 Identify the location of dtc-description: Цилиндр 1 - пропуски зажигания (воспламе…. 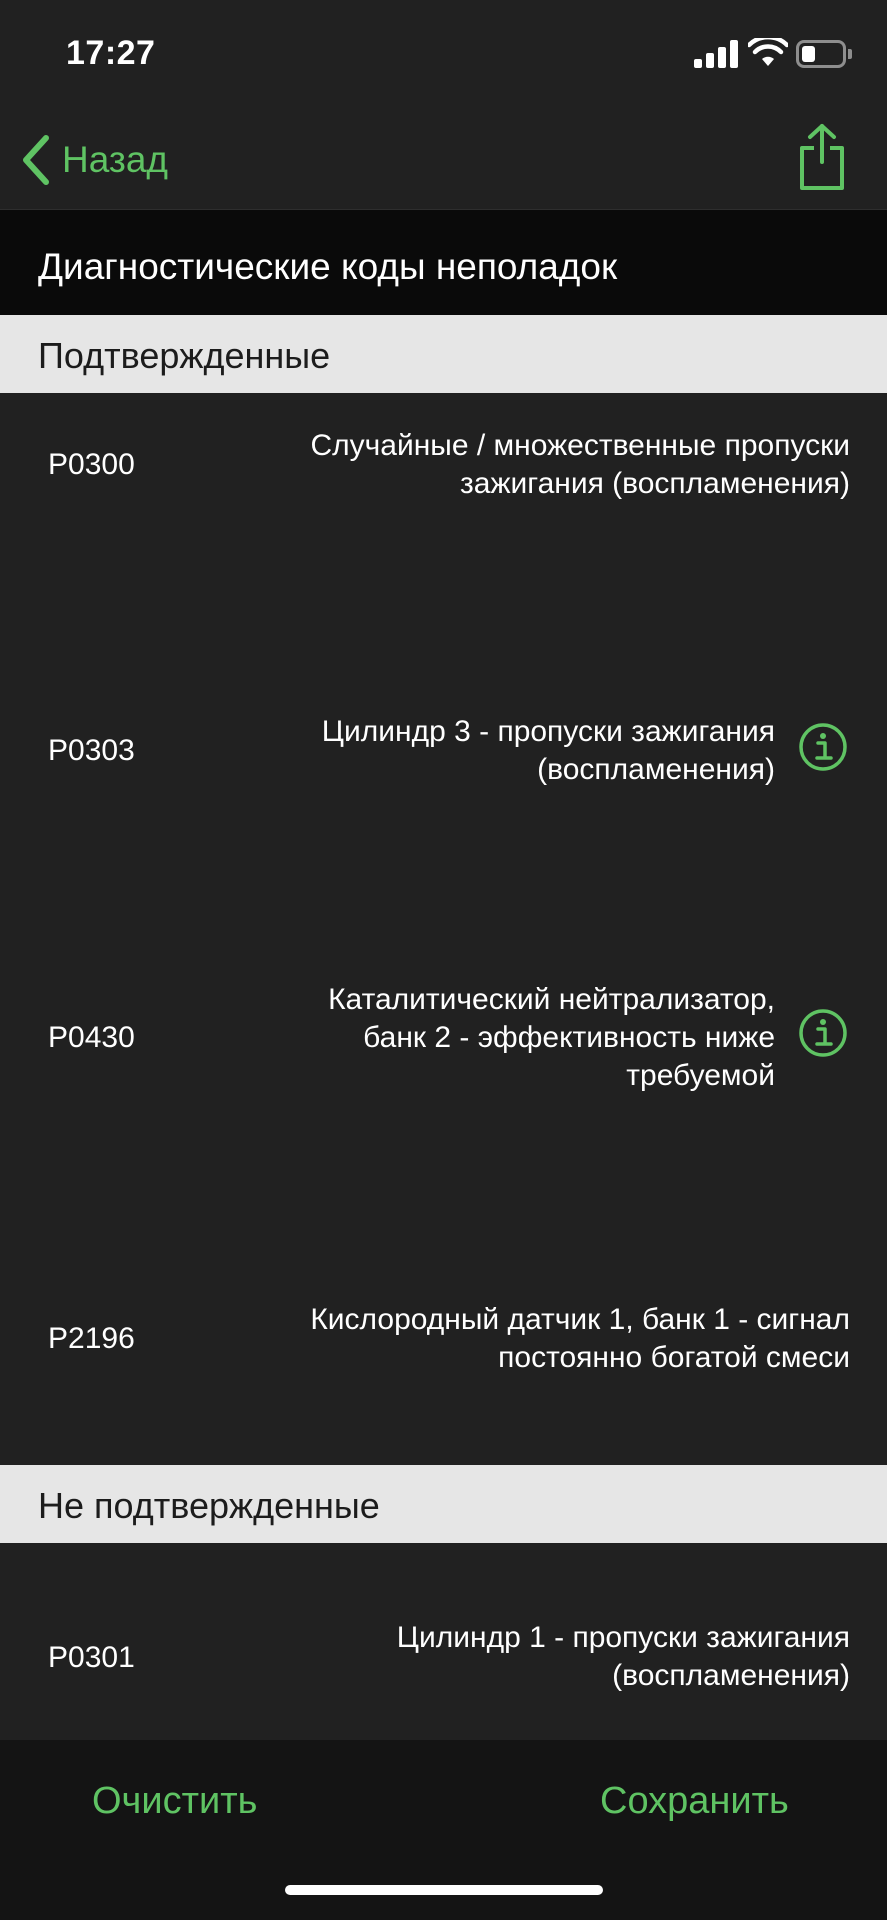
(623, 1656).